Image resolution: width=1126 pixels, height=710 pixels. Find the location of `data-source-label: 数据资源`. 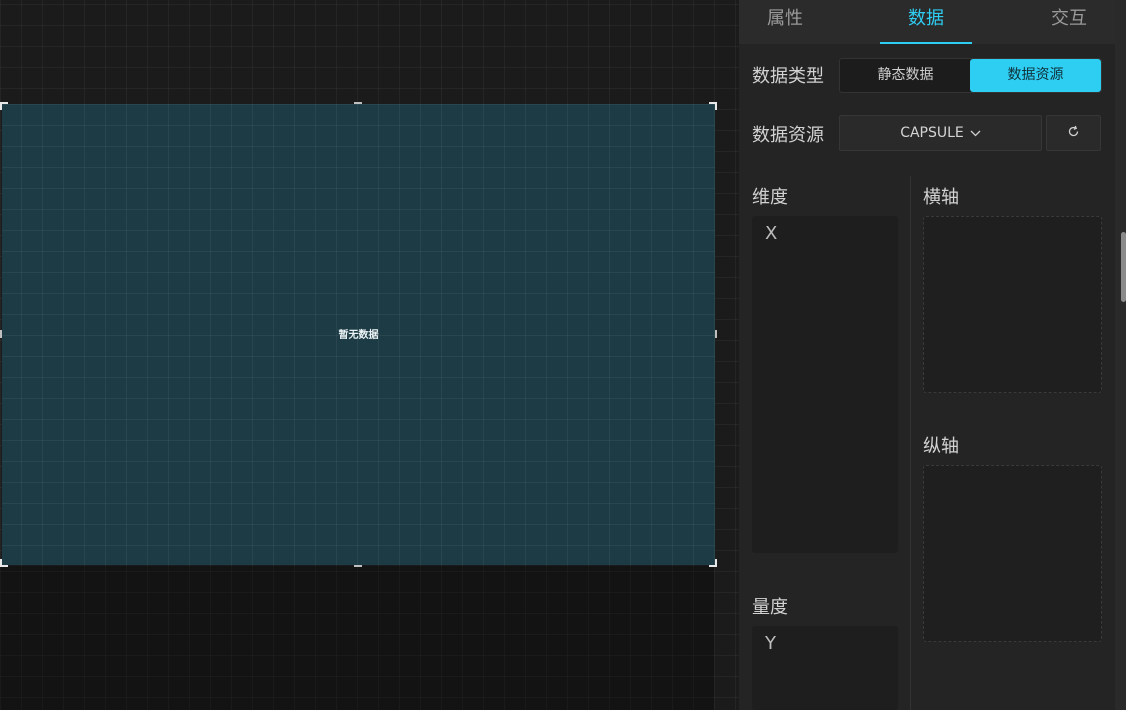

data-source-label: 数据资源 is located at coordinates (788, 135).